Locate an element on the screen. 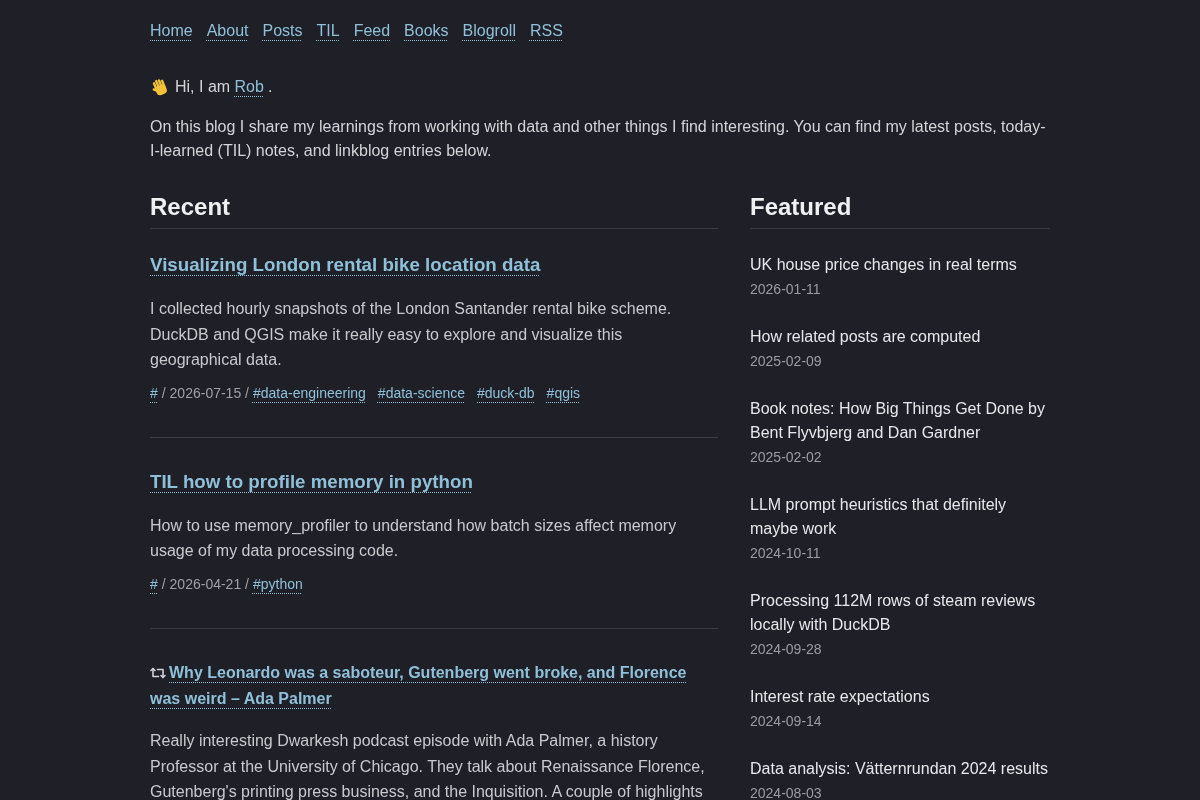  post-date: 2024-09-28 is located at coordinates (786, 649).